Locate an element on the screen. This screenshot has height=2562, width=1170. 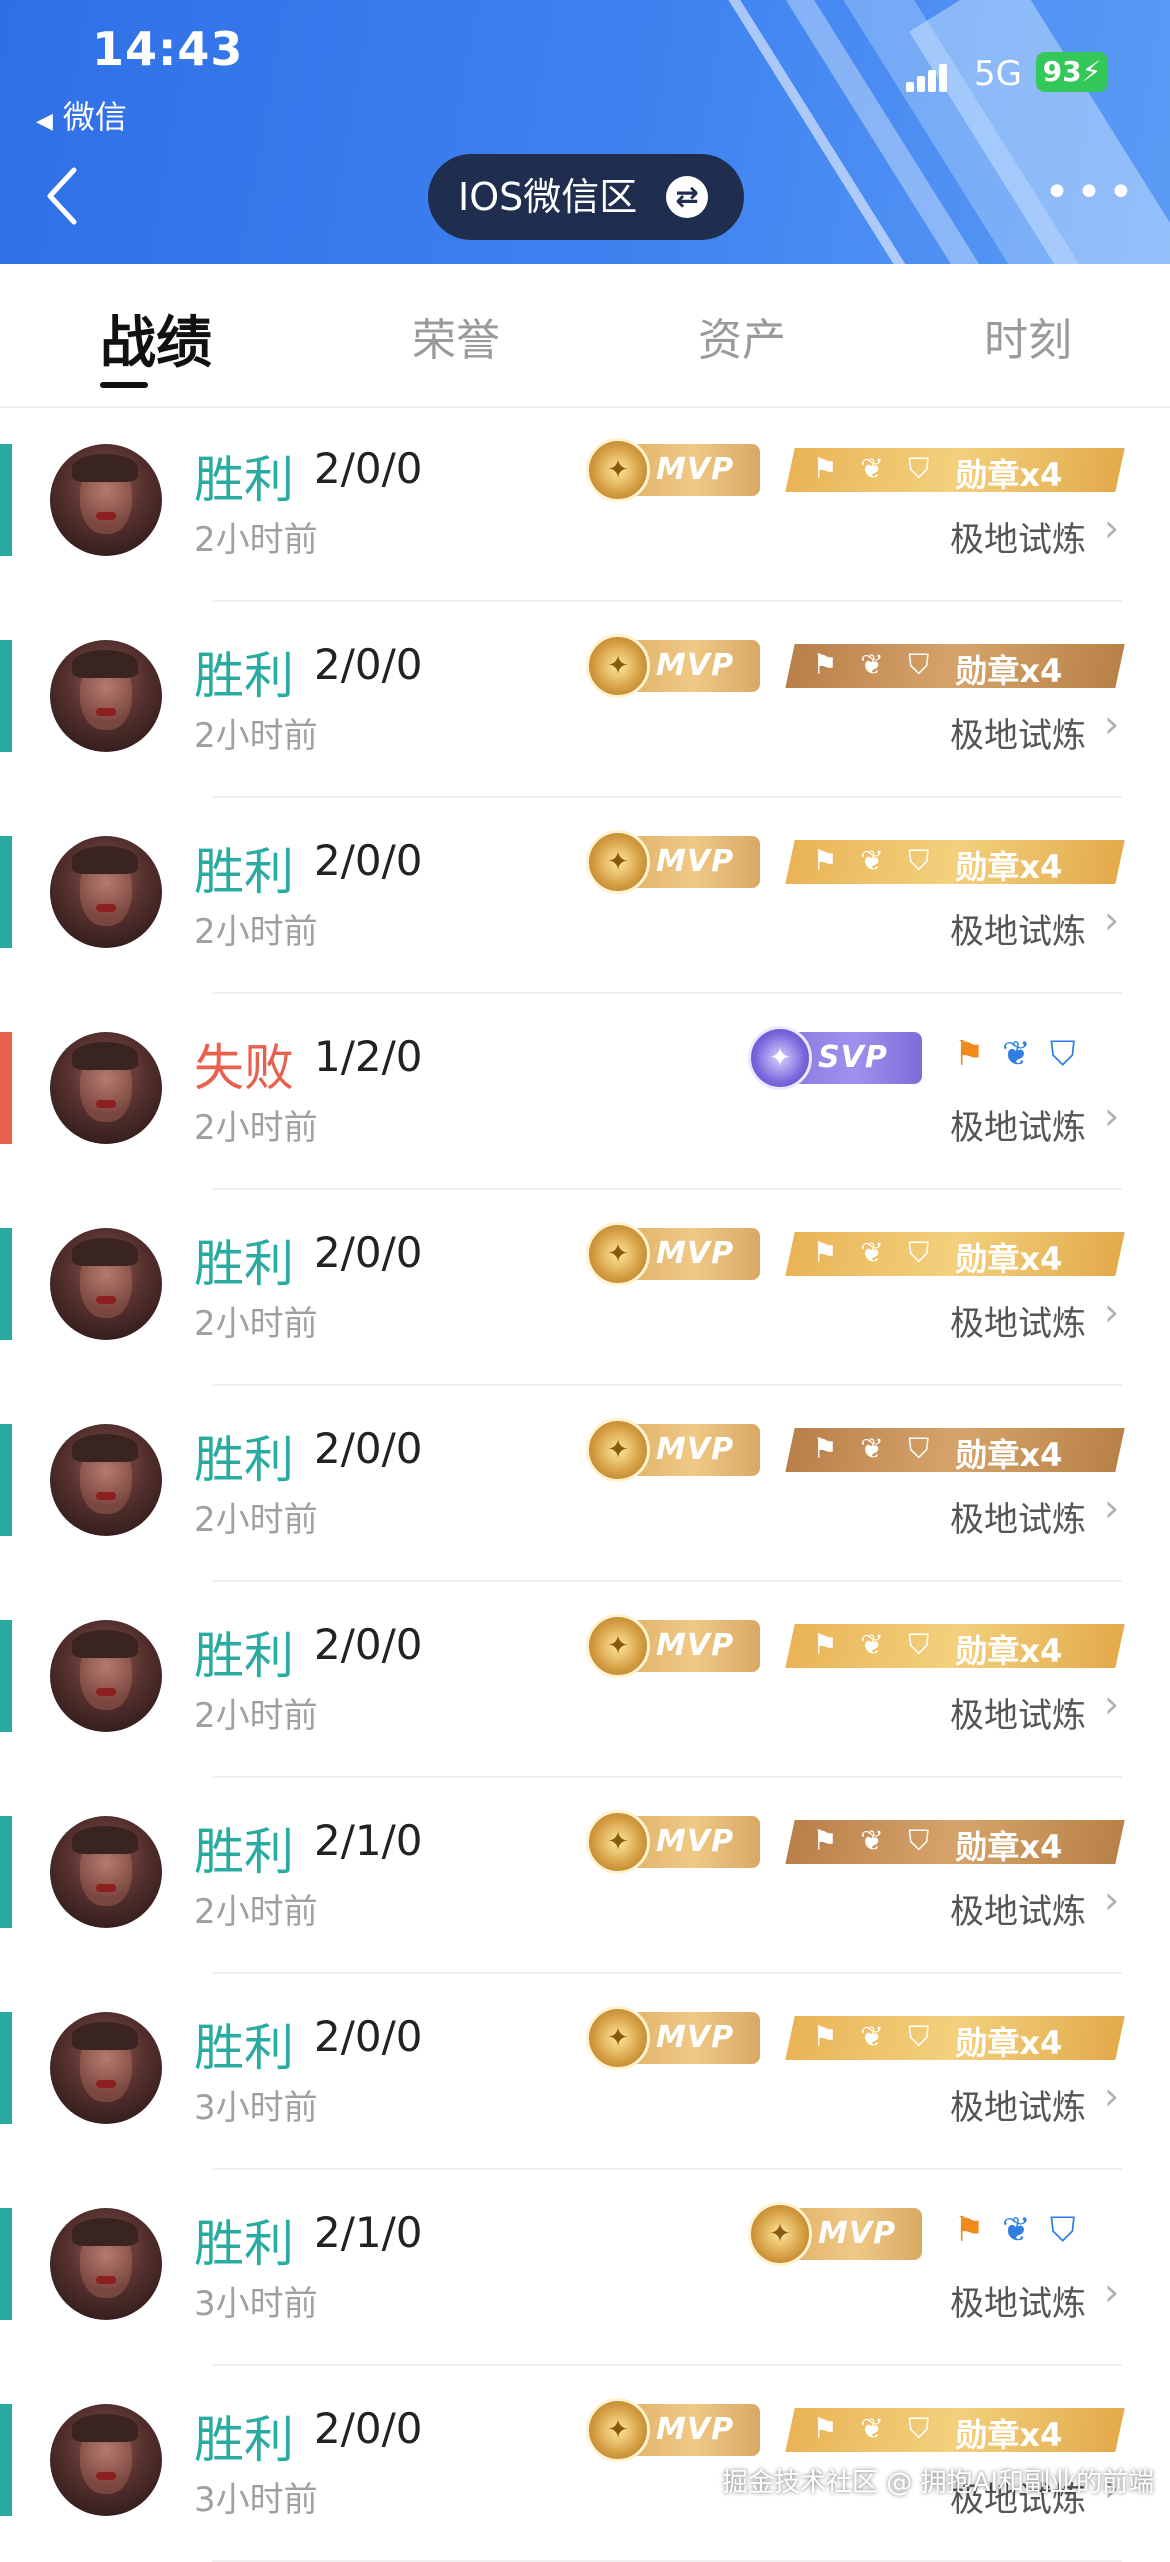
match-kda: 2/1/0 is located at coordinates (368, 2232).